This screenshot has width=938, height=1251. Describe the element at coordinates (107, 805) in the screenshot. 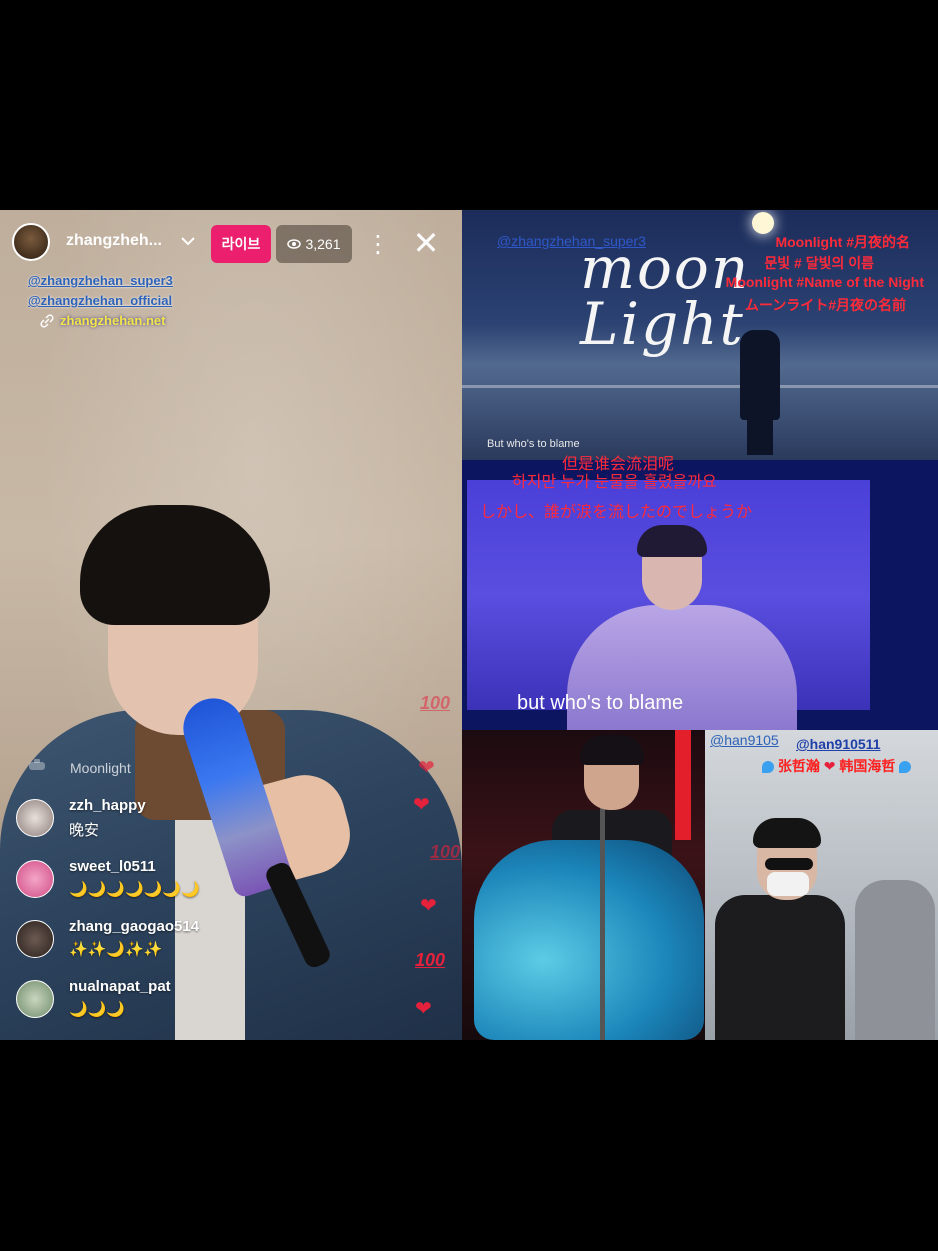

I see `commenter-name: zzh_happy` at that location.